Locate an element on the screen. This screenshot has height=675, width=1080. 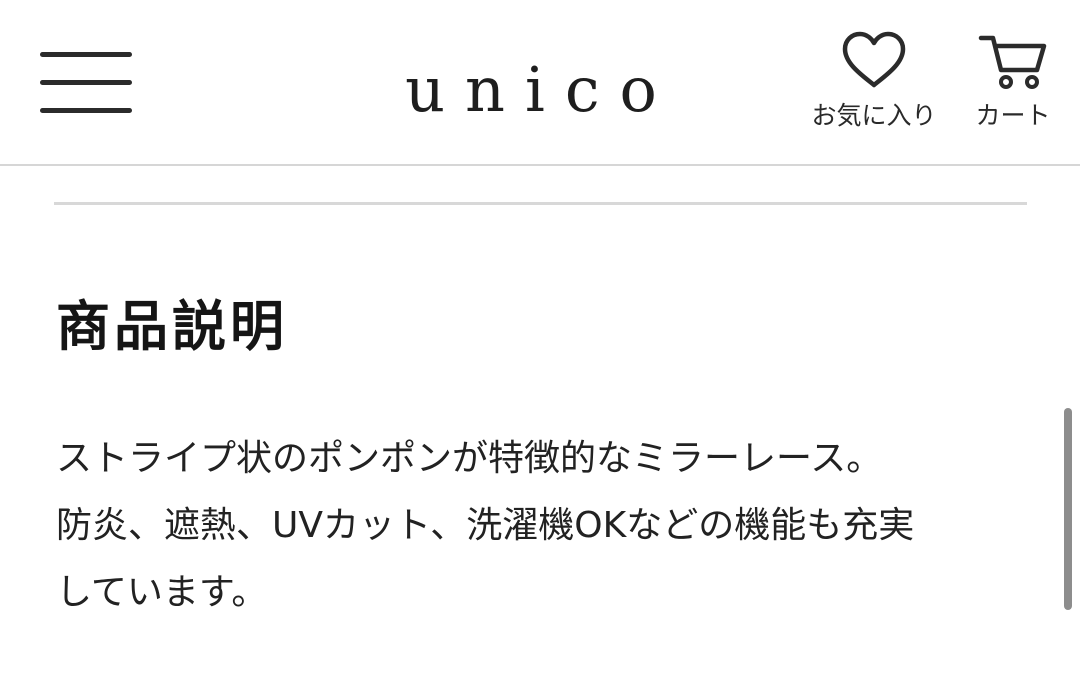
cart-button: カート is located at coordinates (1013, 81).